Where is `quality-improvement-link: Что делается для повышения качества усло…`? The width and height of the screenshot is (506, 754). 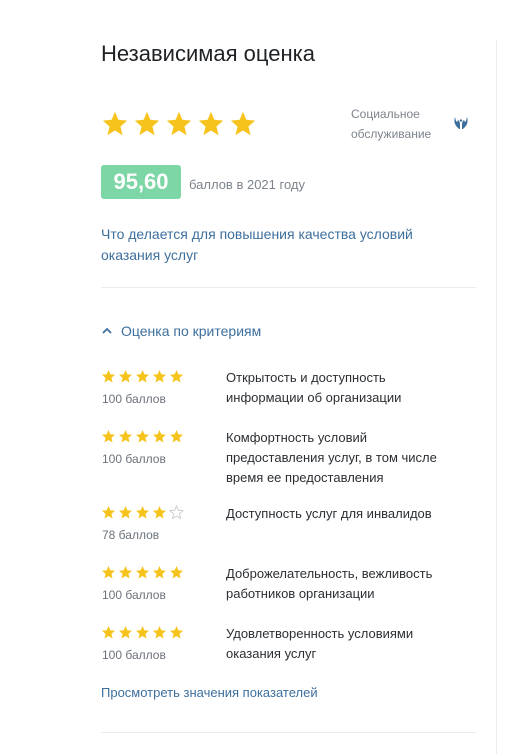 quality-improvement-link: Что делается для повышения качества усло… is located at coordinates (281, 245).